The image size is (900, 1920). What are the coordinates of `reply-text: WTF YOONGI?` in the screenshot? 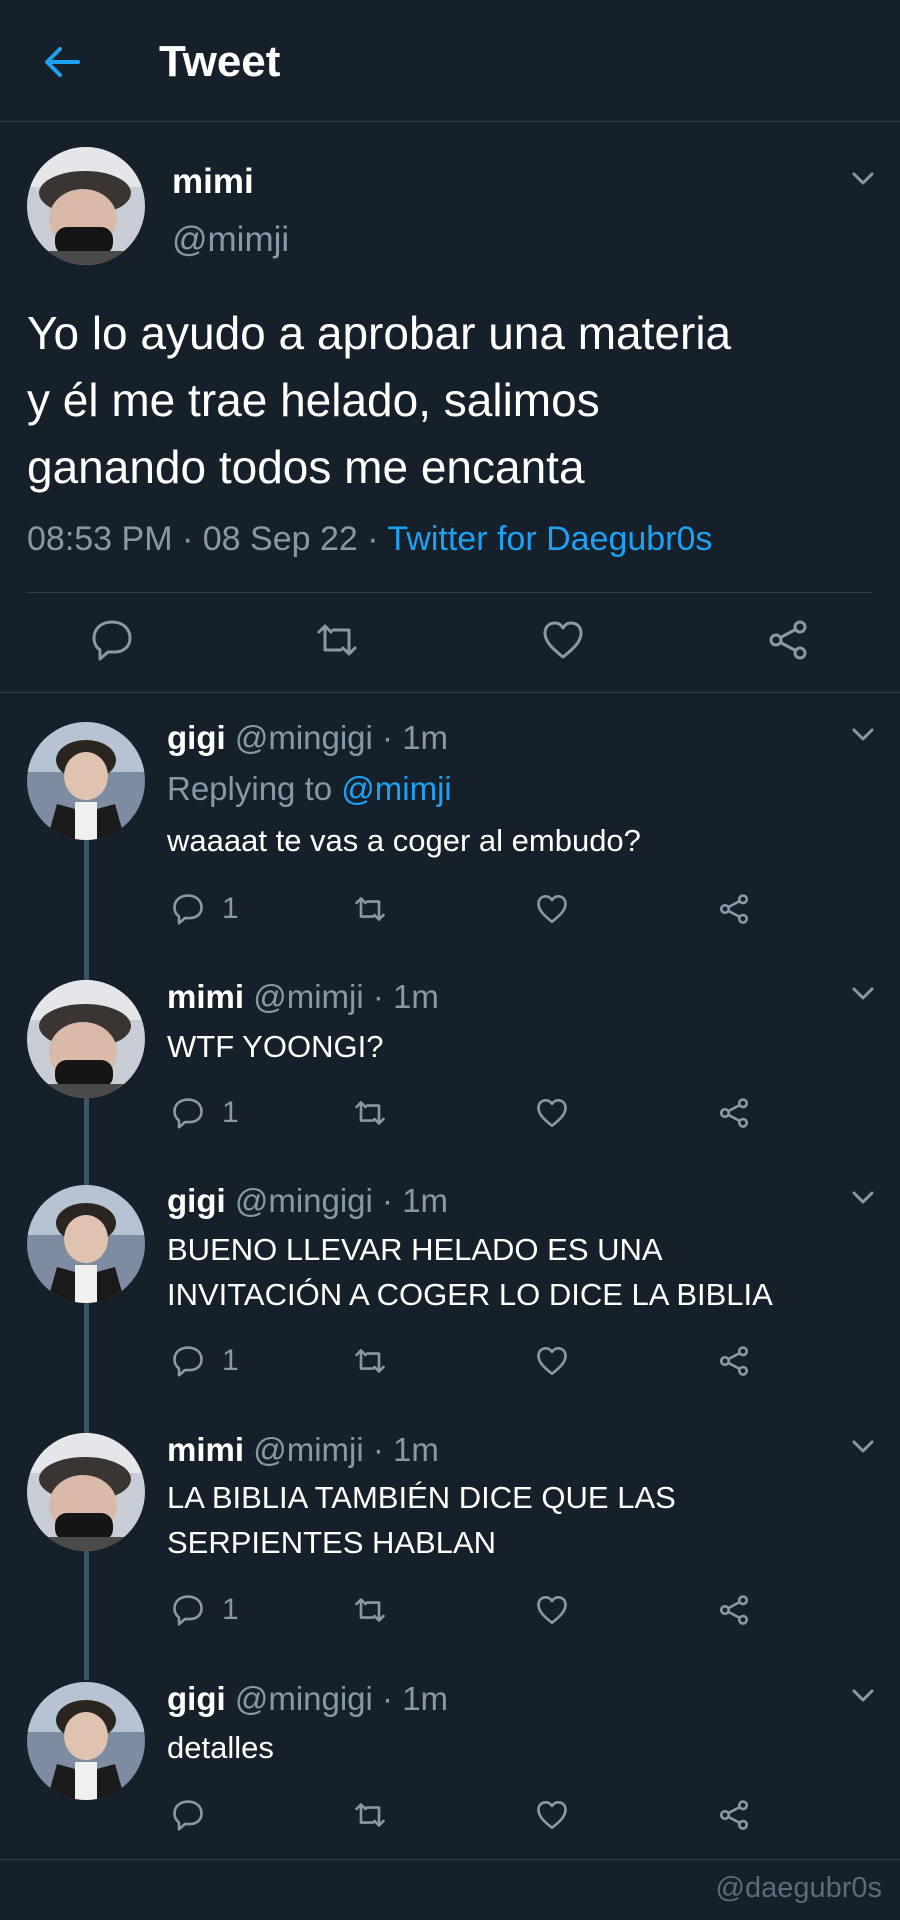 It's located at (275, 1046).